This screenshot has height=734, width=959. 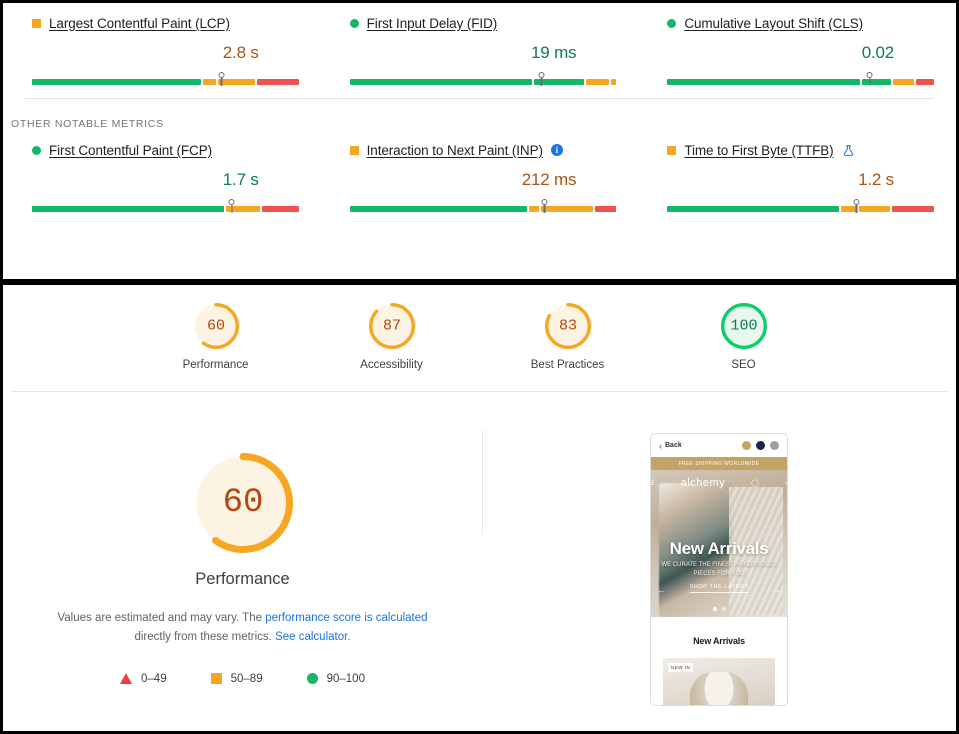 What do you see at coordinates (758, 150) in the screenshot?
I see `metric-title-link: Time to First Byte (TTFB)` at bounding box center [758, 150].